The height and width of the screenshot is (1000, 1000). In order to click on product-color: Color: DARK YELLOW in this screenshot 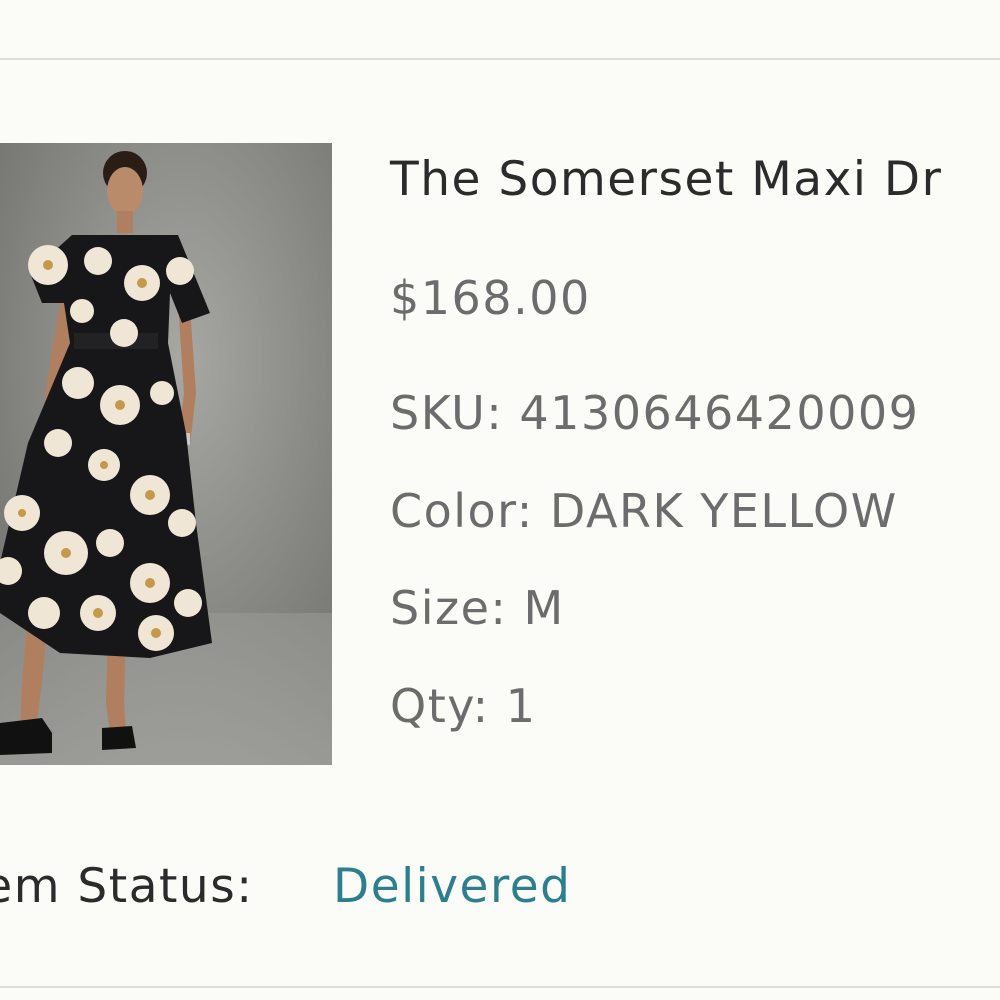, I will do `click(644, 511)`.